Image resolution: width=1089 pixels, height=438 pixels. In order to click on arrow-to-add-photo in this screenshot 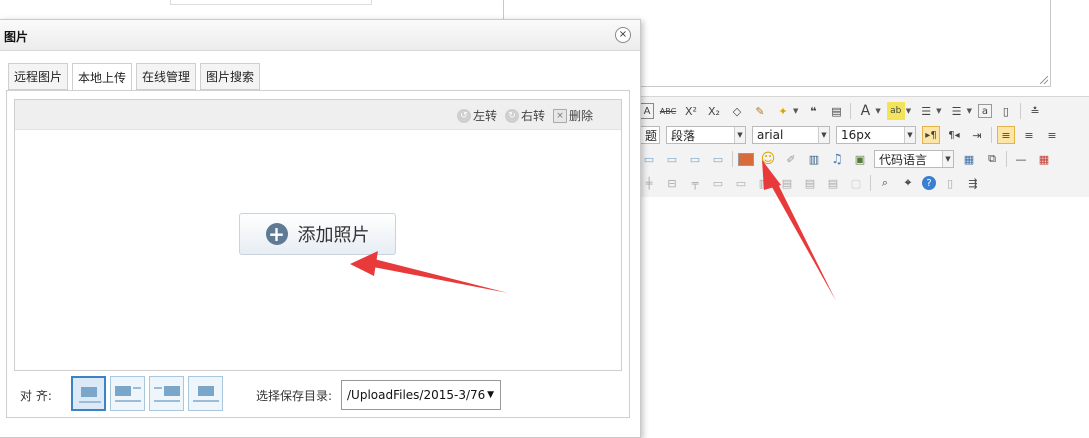, I will do `click(429, 272)`.